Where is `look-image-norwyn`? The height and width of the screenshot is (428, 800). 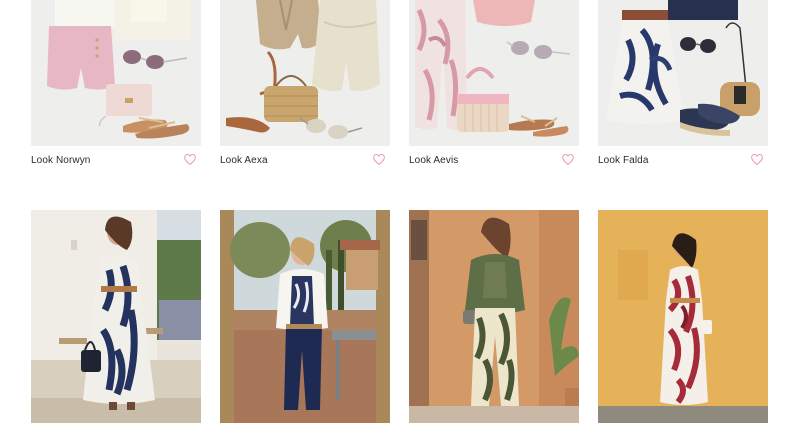
look-image-norwyn is located at coordinates (116, 73).